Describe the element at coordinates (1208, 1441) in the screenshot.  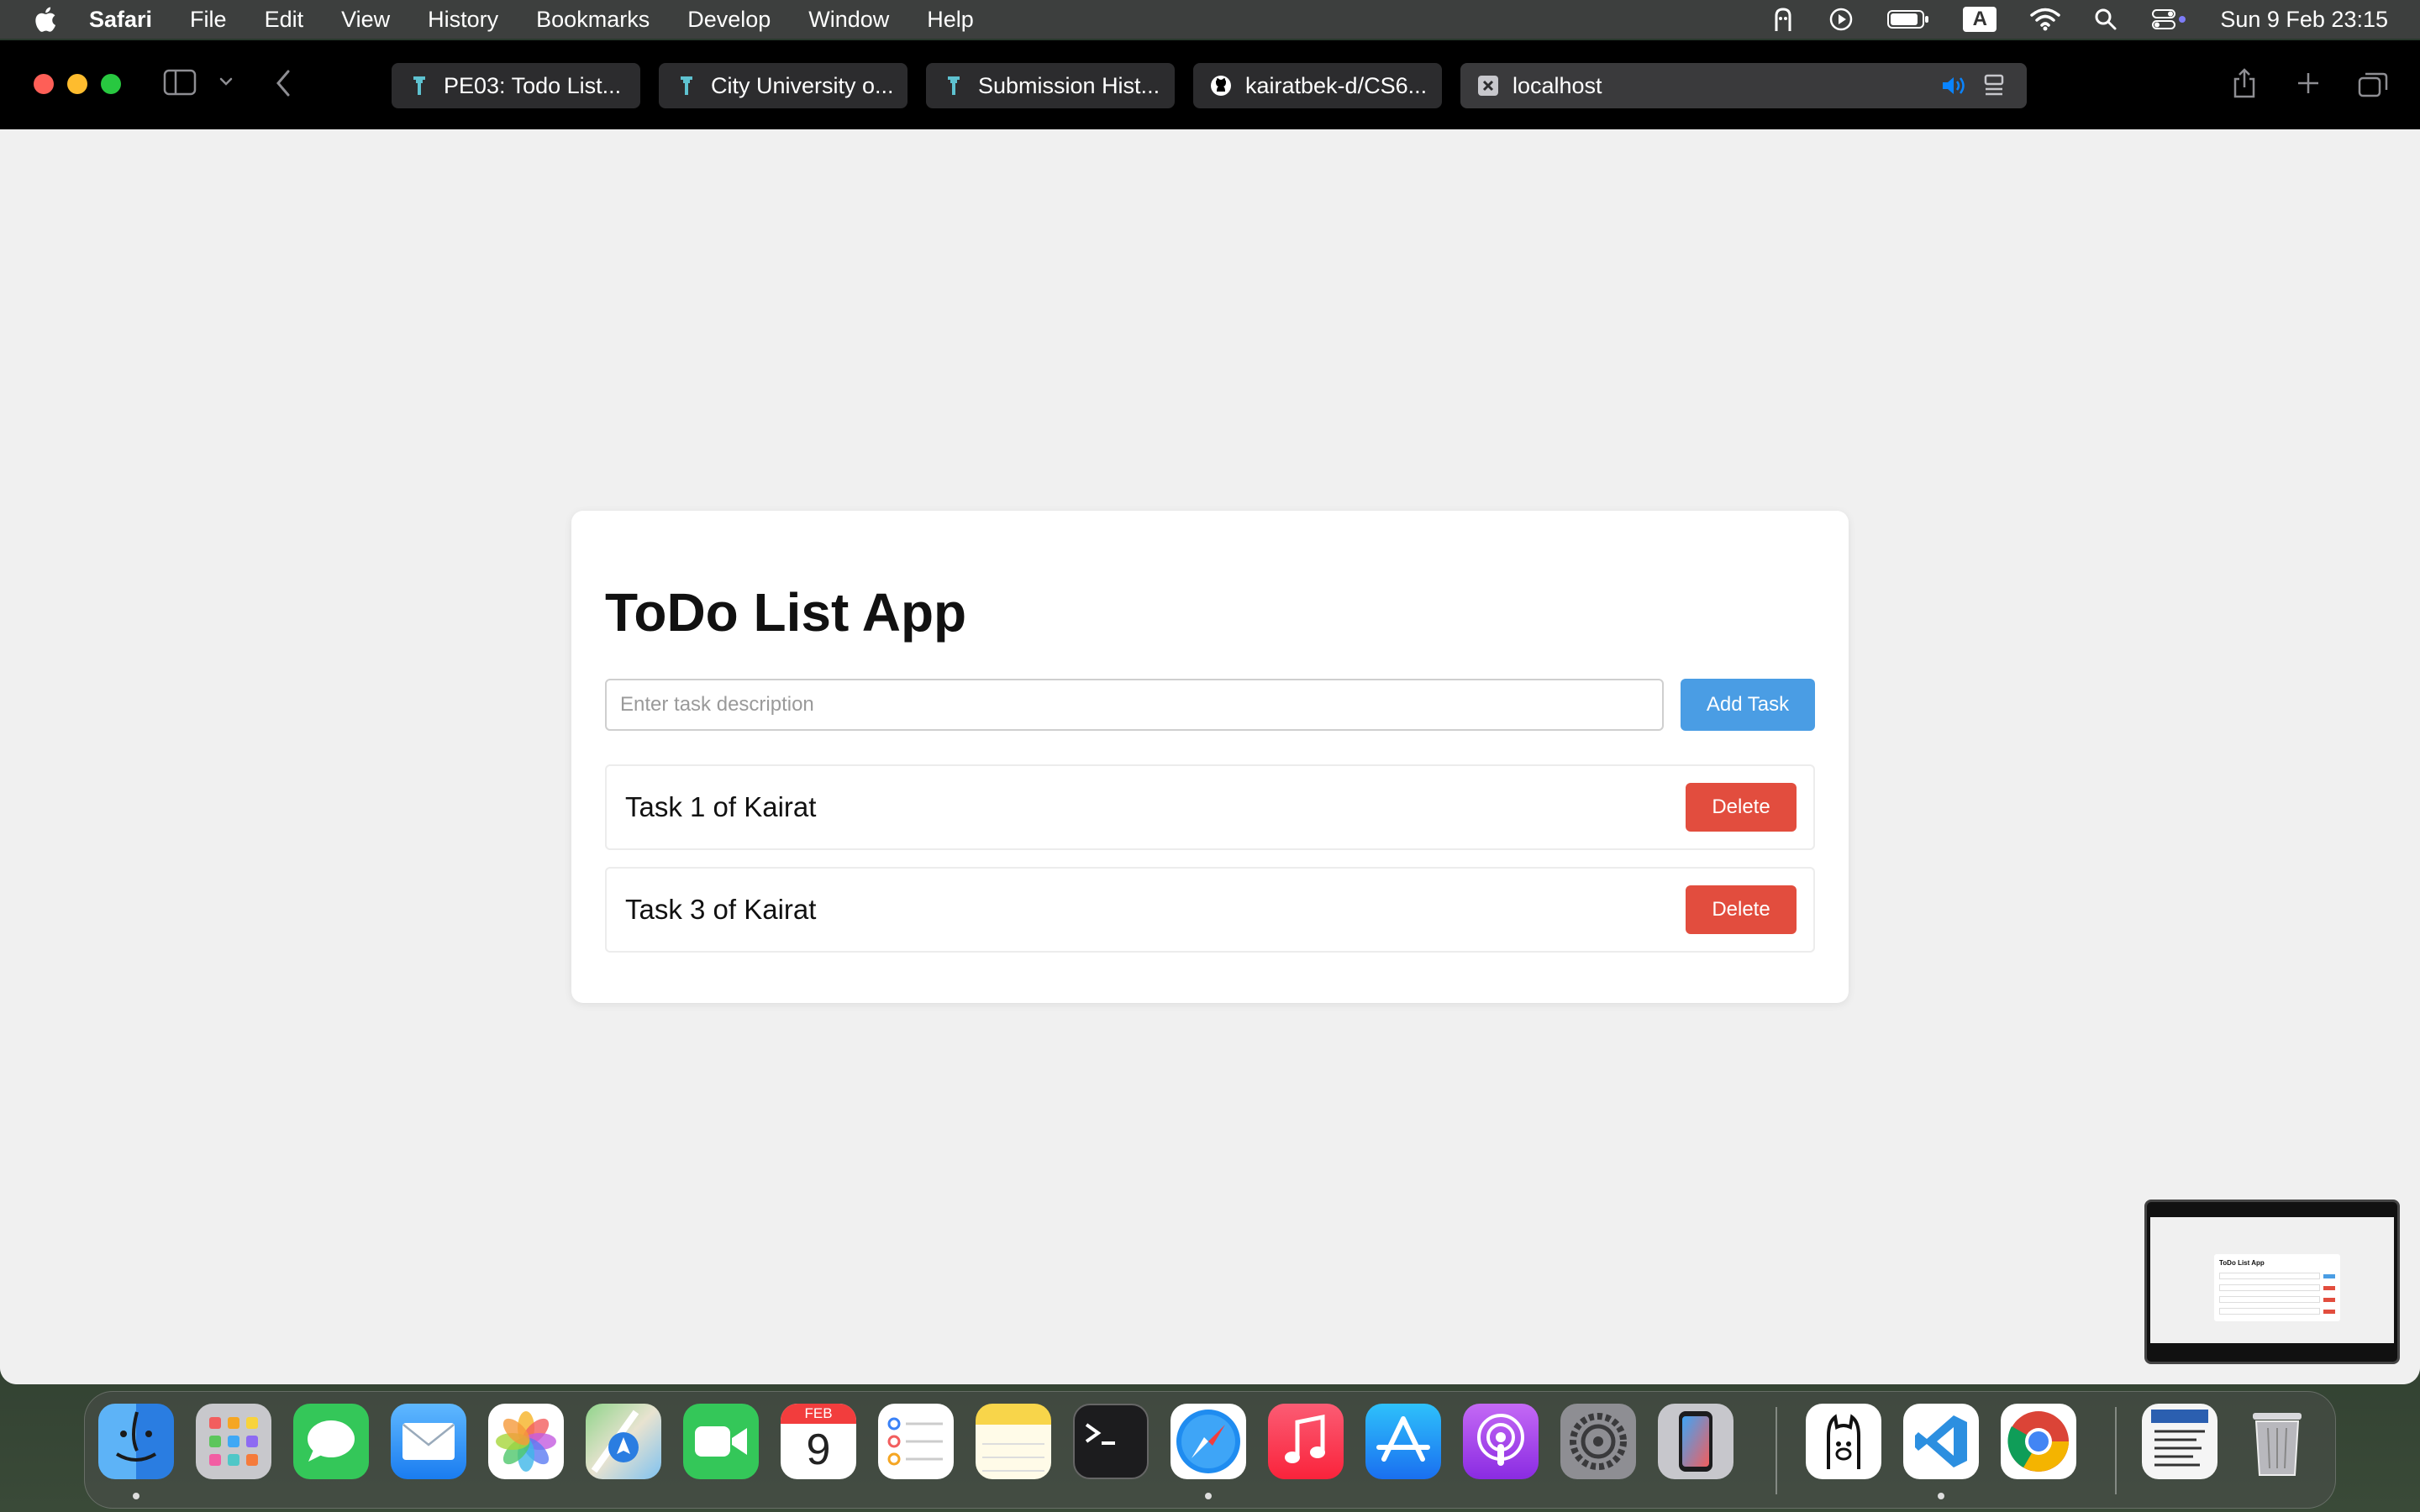
I see `dock-safari-icon` at that location.